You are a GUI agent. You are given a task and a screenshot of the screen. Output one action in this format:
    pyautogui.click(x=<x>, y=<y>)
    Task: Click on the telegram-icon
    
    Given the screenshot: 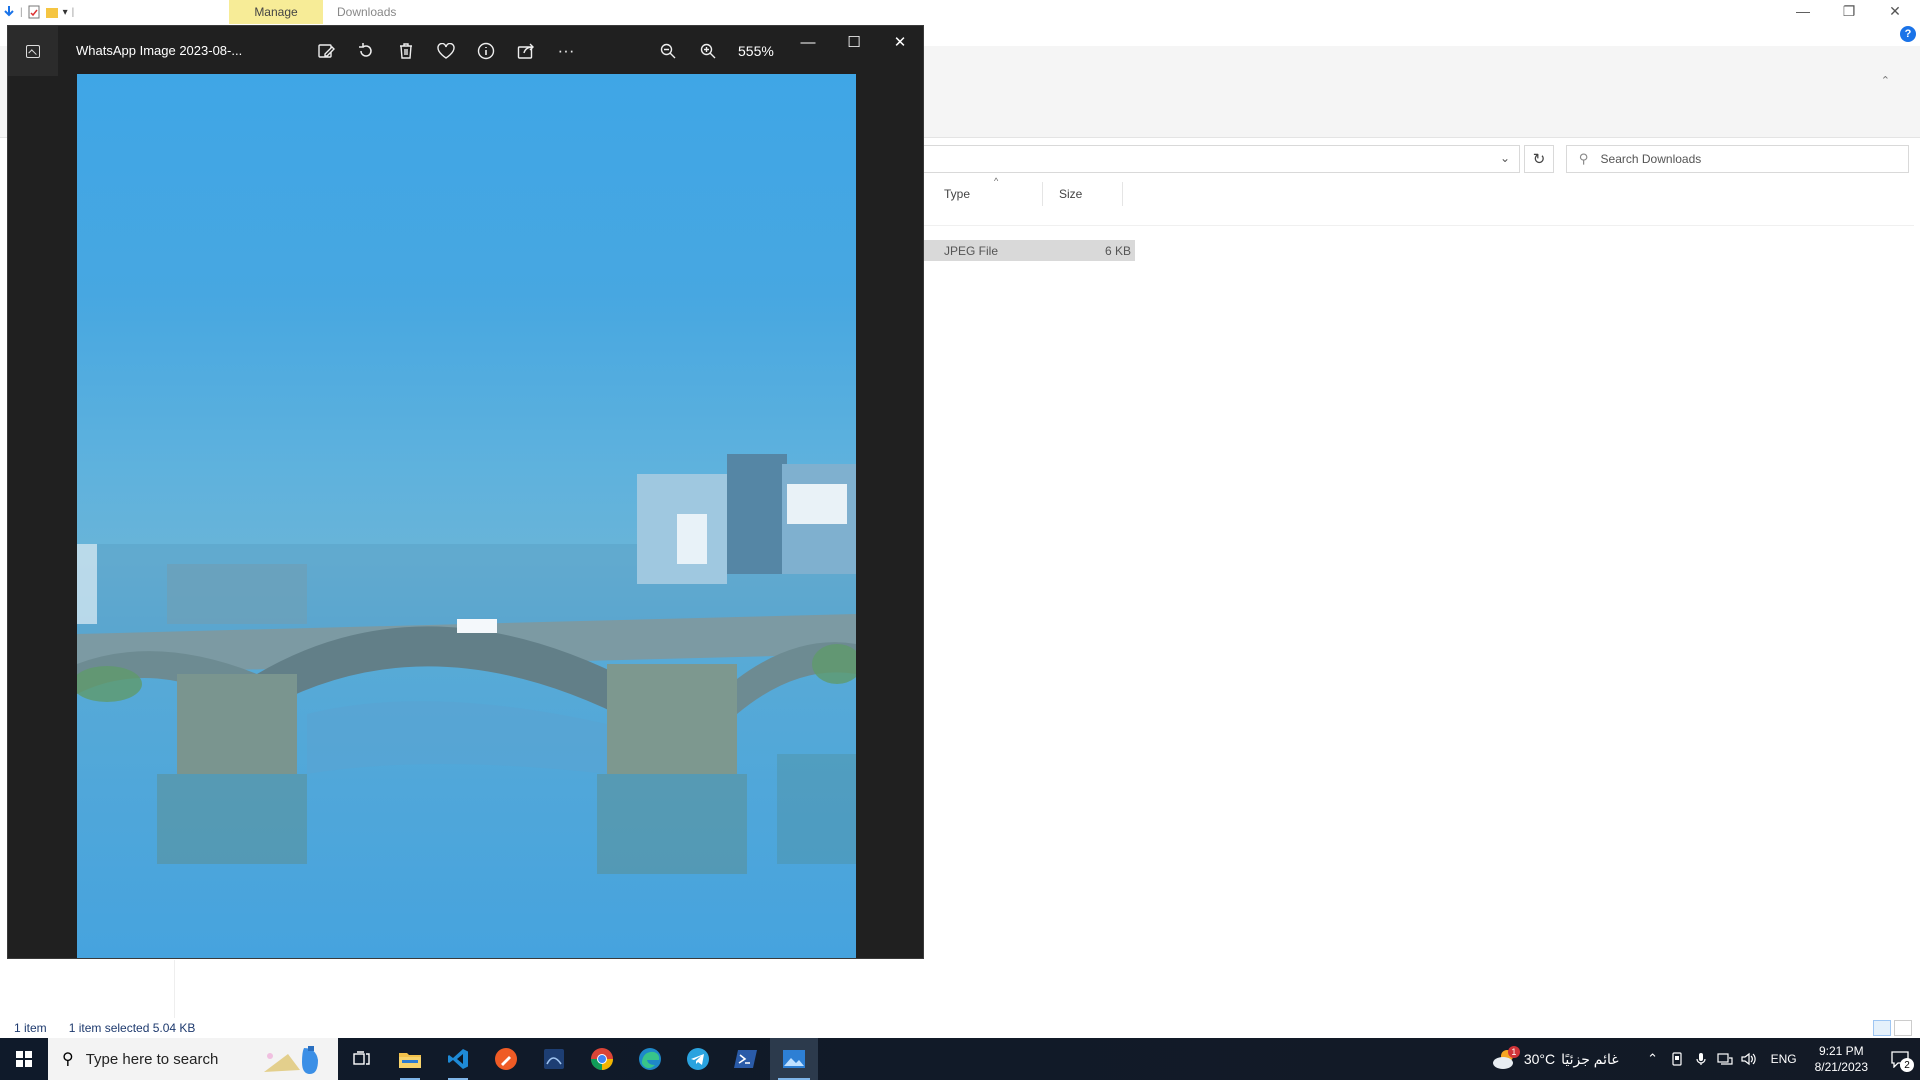 What is the action you would take?
    pyautogui.click(x=698, y=1059)
    